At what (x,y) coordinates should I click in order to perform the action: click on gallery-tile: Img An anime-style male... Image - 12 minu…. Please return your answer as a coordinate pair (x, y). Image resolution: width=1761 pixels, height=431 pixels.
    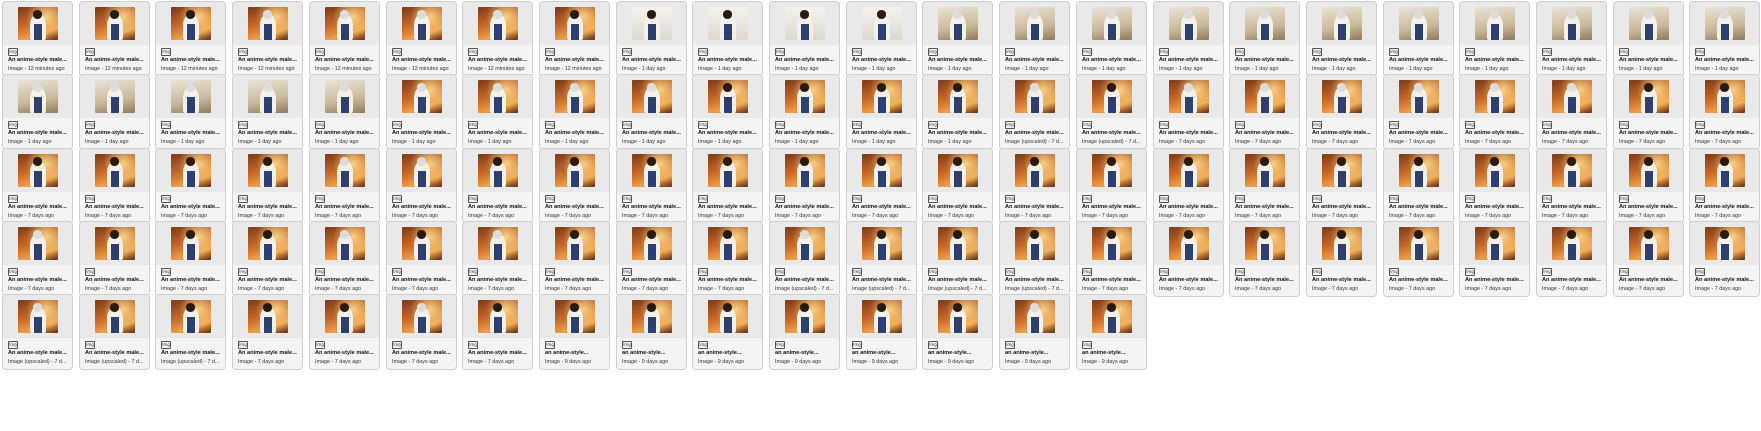
    Looking at the image, I should click on (344, 39).